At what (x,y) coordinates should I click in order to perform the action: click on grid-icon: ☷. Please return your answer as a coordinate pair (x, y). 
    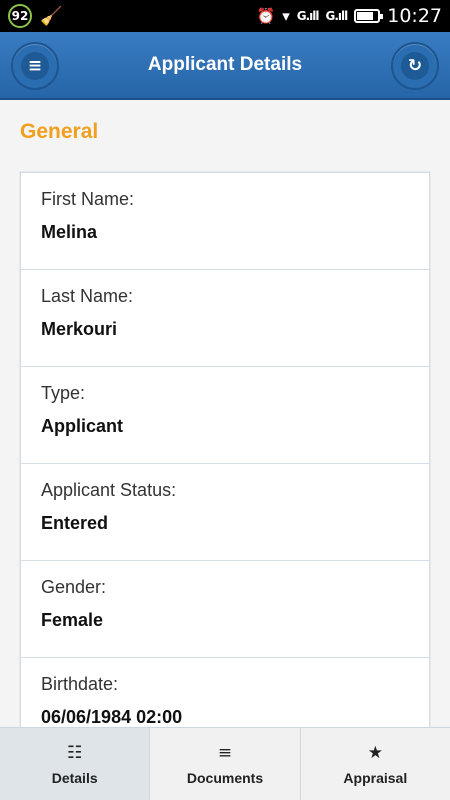
    Looking at the image, I should click on (75, 753).